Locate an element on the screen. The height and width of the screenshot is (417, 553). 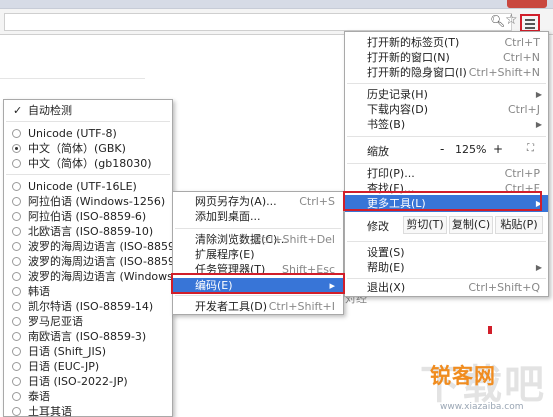
hamburger-menu-button is located at coordinates (530, 23).